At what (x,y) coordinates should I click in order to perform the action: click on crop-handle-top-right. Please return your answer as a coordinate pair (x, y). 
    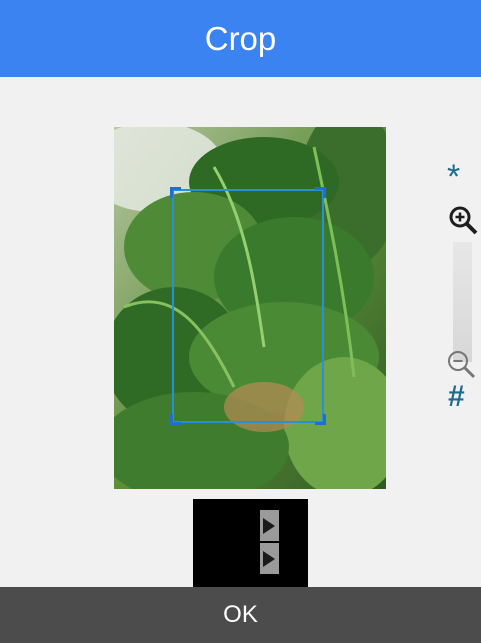
    Looking at the image, I should click on (320, 192).